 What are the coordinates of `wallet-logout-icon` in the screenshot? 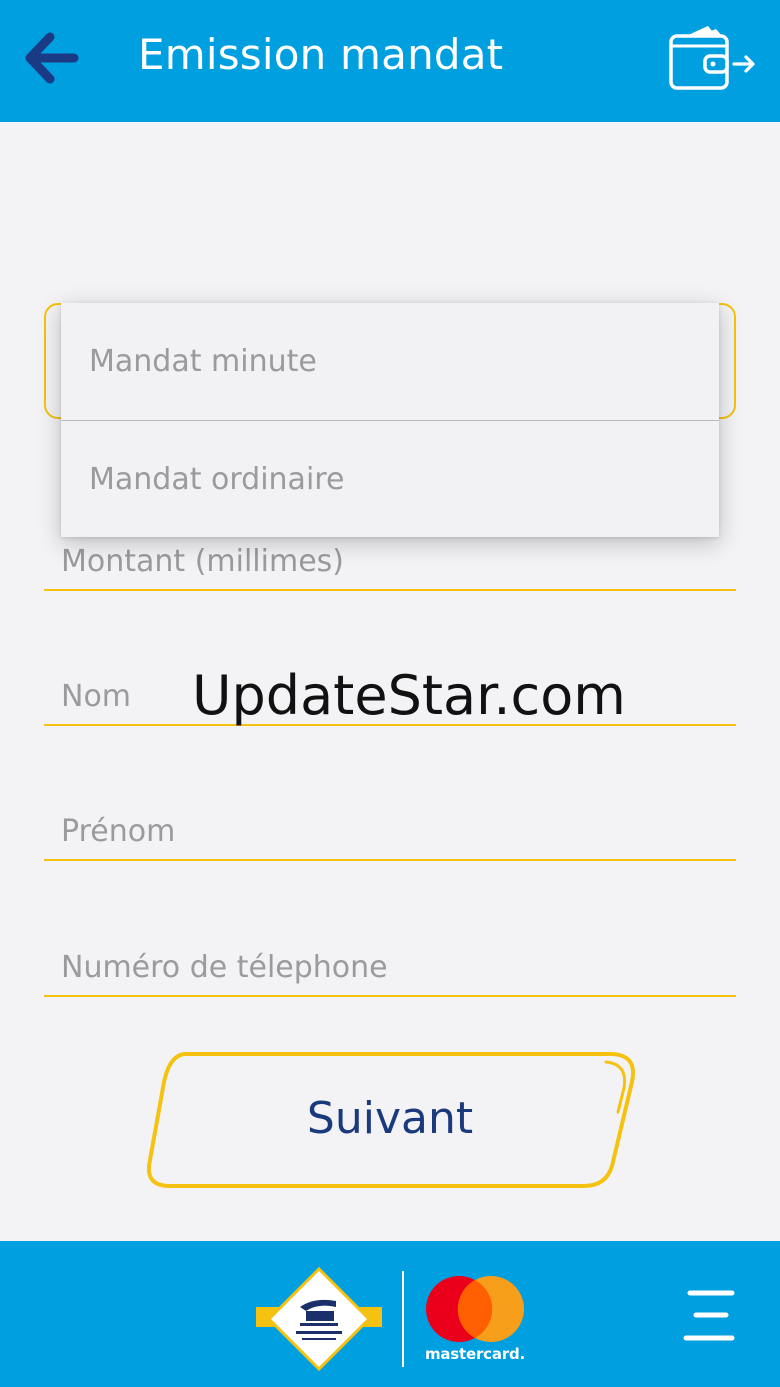 It's located at (712, 58).